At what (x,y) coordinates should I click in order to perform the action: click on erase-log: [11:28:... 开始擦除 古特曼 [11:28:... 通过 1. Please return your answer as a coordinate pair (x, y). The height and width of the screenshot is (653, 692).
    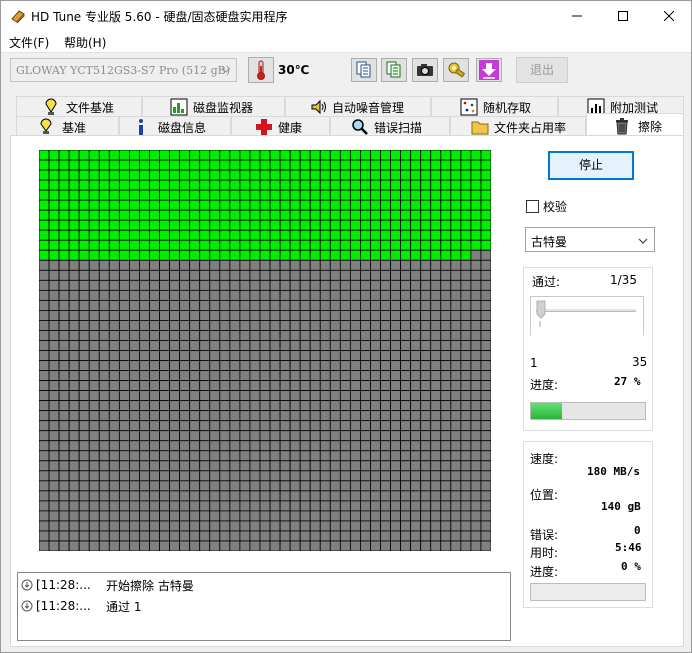
    Looking at the image, I should click on (264, 606).